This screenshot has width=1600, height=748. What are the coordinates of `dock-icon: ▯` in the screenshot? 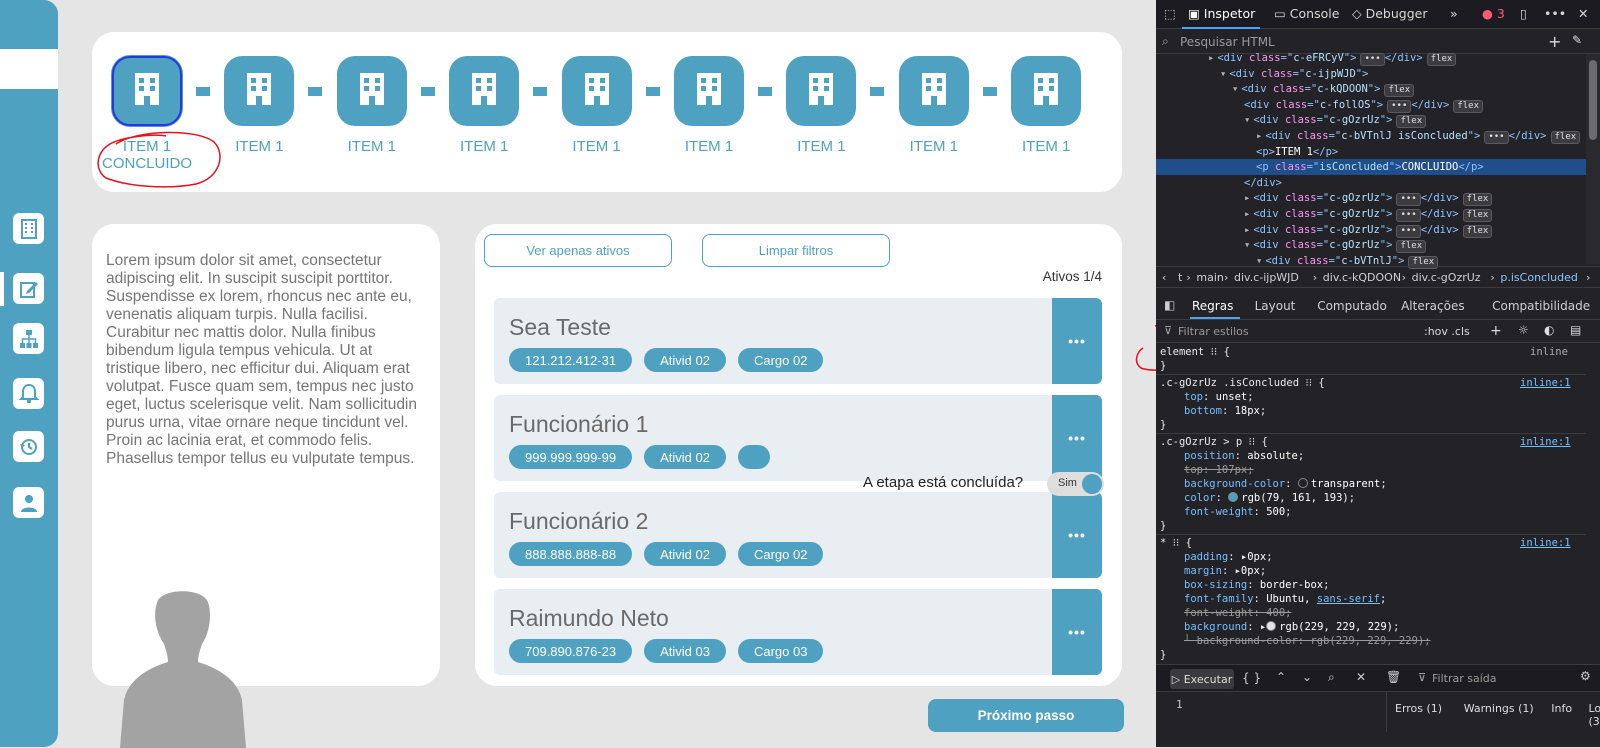 It's located at (1523, 13).